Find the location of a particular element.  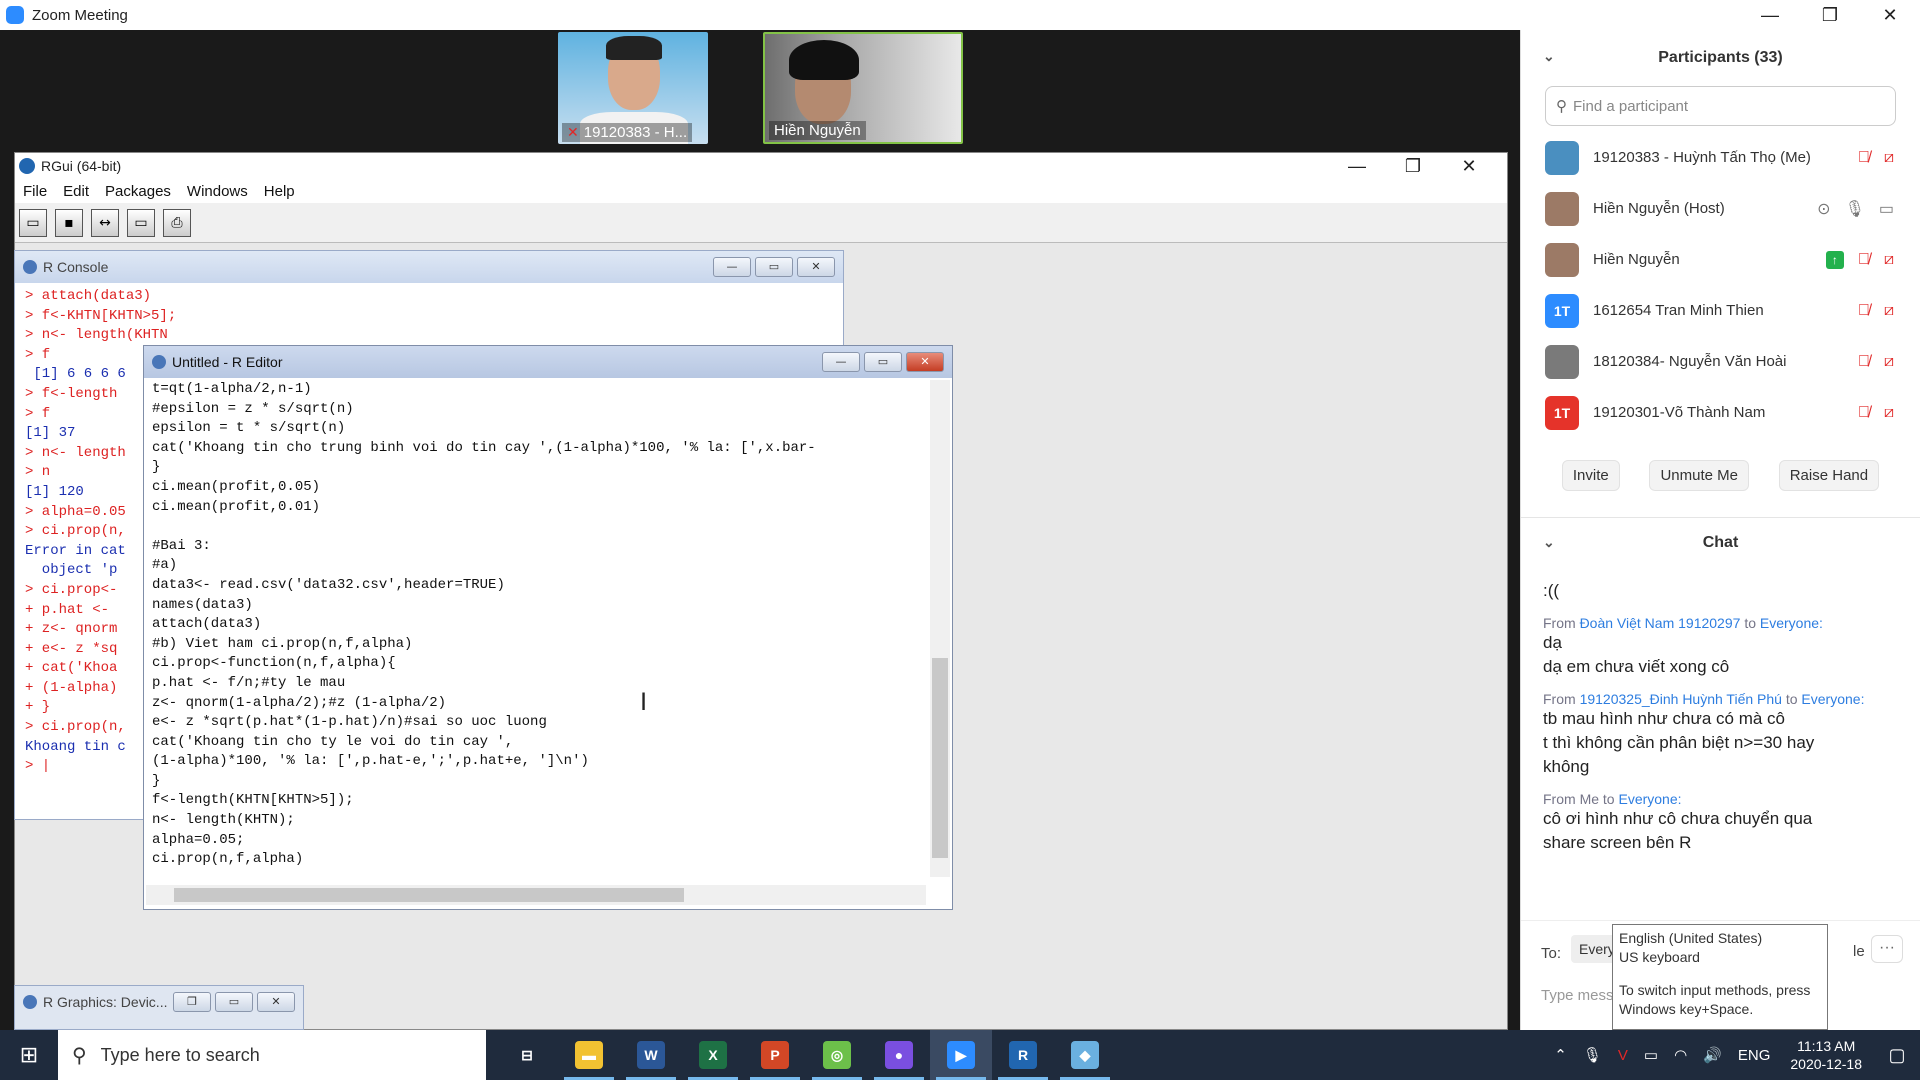

console-minimize-button: — is located at coordinates (732, 267).